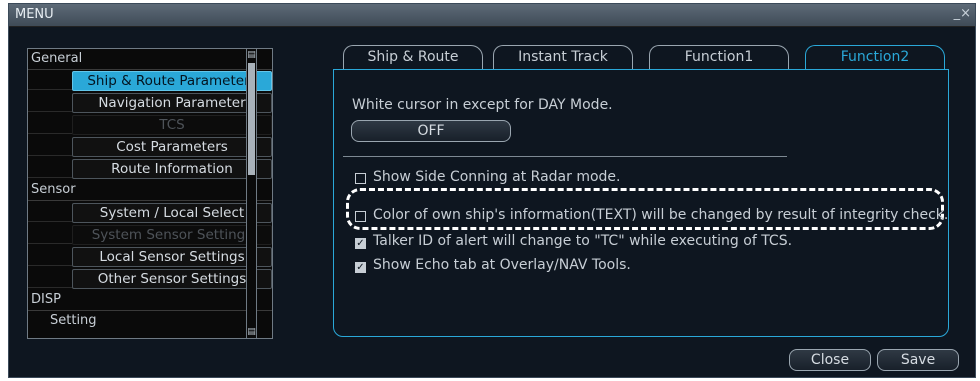 The width and height of the screenshot is (980, 381). I want to click on tab-function1: Function1, so click(719, 57).